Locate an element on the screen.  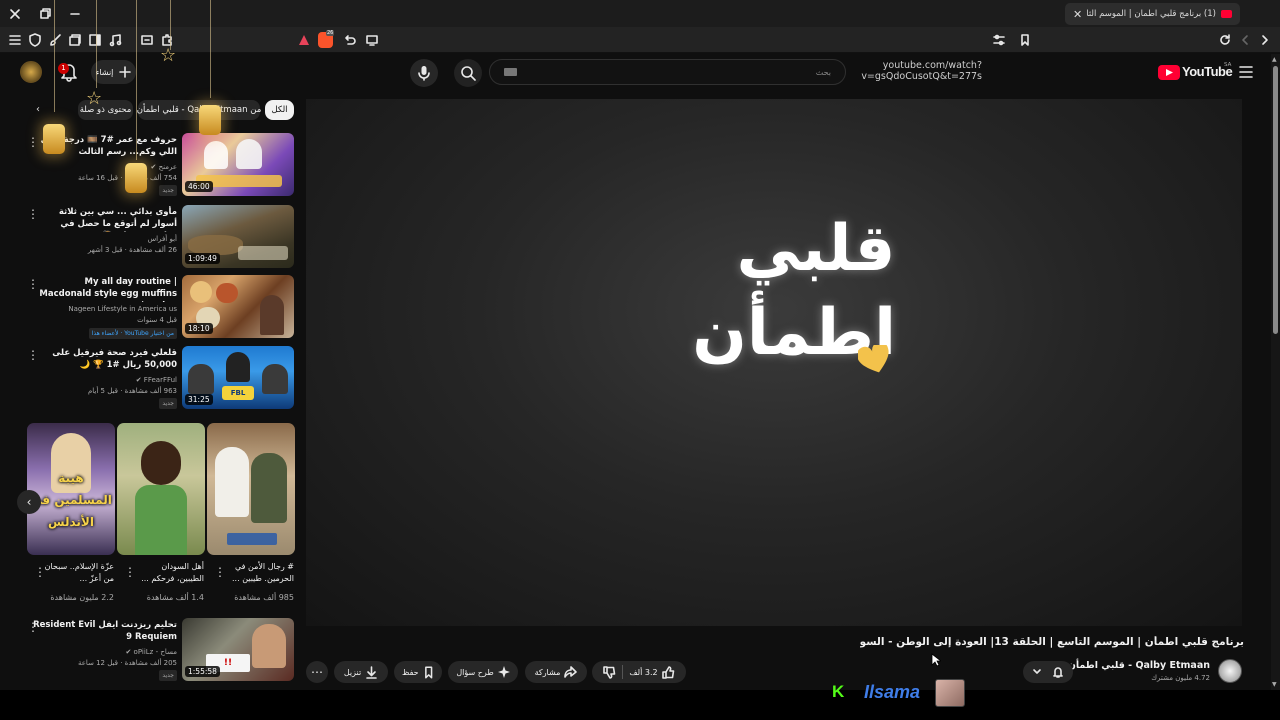
subscriber-count: 4.72 مليون مشترك is located at coordinates (1180, 678).